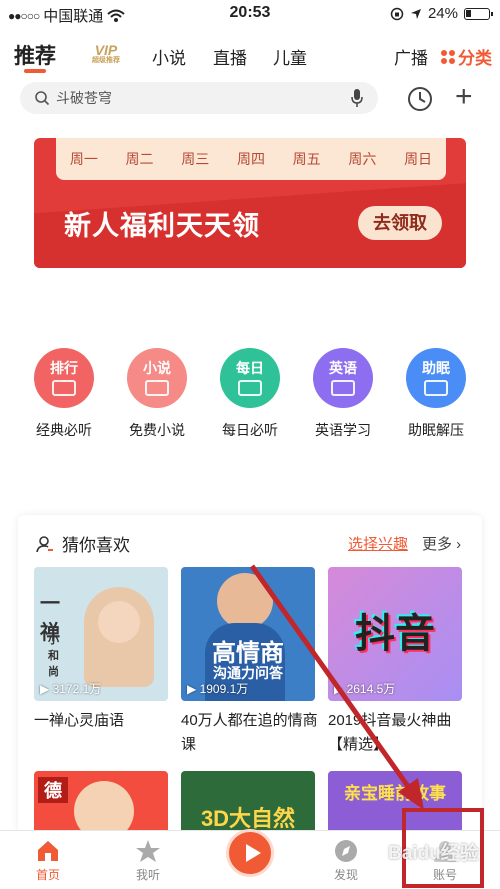 This screenshot has height=889, width=500. What do you see at coordinates (218, 689) in the screenshot?
I see `play-count: ▶ 1909.1万` at bounding box center [218, 689].